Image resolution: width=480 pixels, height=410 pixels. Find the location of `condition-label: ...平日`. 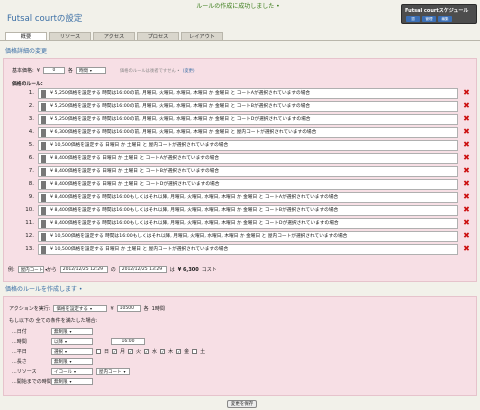

condition-label: ...平日 is located at coordinates (19, 352).